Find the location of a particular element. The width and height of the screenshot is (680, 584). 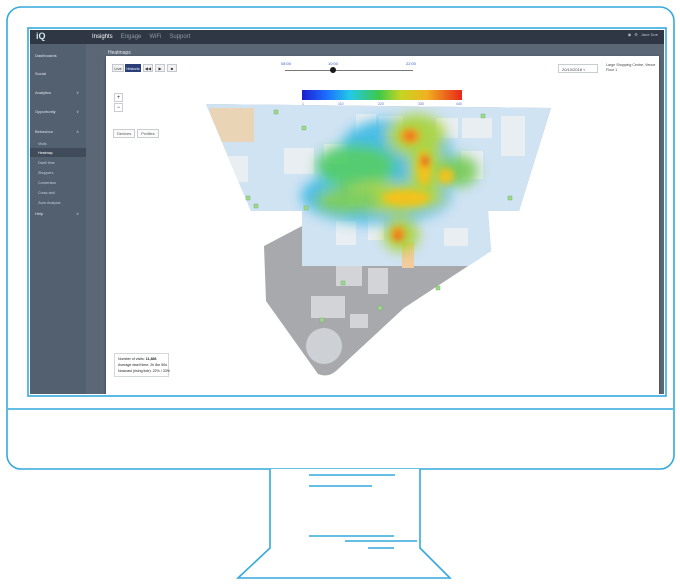

scale-tick: 330 is located at coordinates (421, 104).